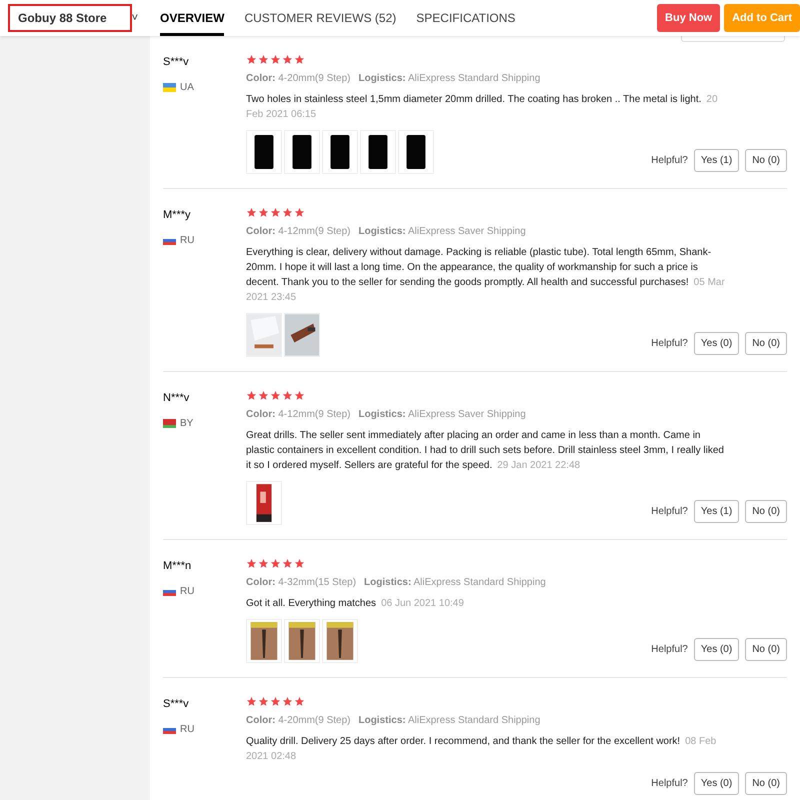 The width and height of the screenshot is (800, 800). What do you see at coordinates (177, 566) in the screenshot?
I see `reviewer-name: M***n` at bounding box center [177, 566].